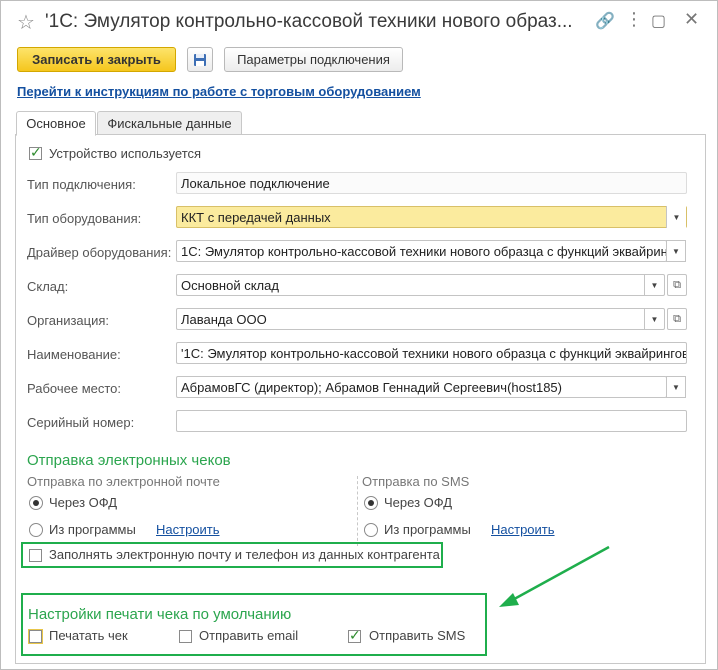 The image size is (718, 670). I want to click on sms-via-ofd-radio, so click(371, 503).